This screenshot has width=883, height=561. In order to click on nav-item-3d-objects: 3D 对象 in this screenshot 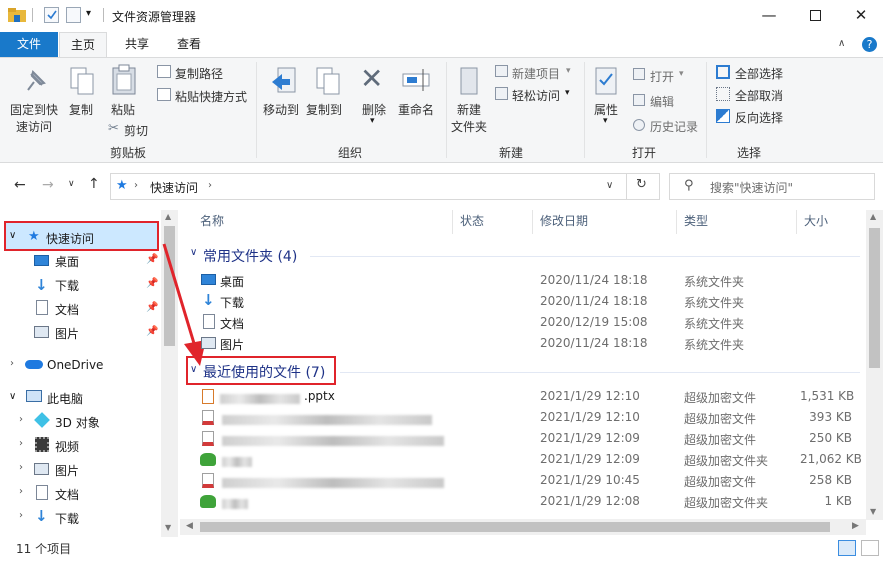, I will do `click(77, 422)`.